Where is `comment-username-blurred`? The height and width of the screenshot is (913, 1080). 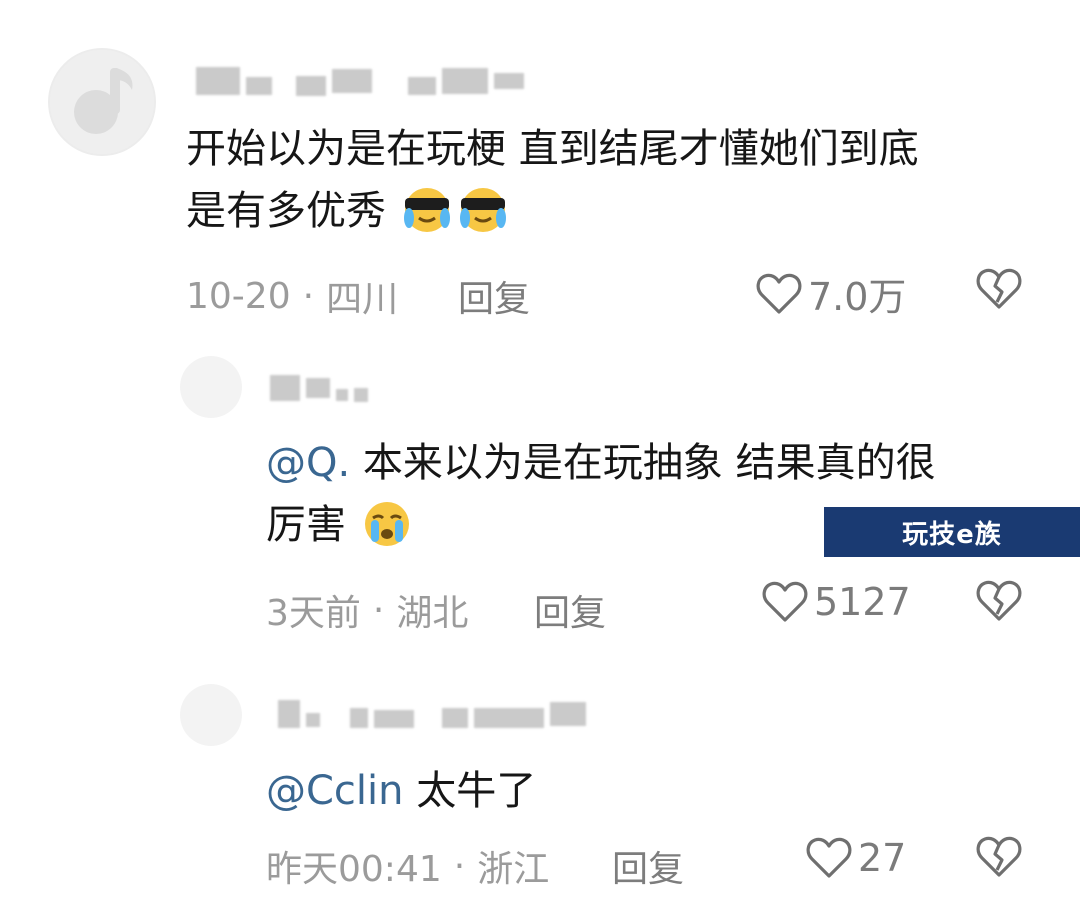 comment-username-blurred is located at coordinates (360, 81).